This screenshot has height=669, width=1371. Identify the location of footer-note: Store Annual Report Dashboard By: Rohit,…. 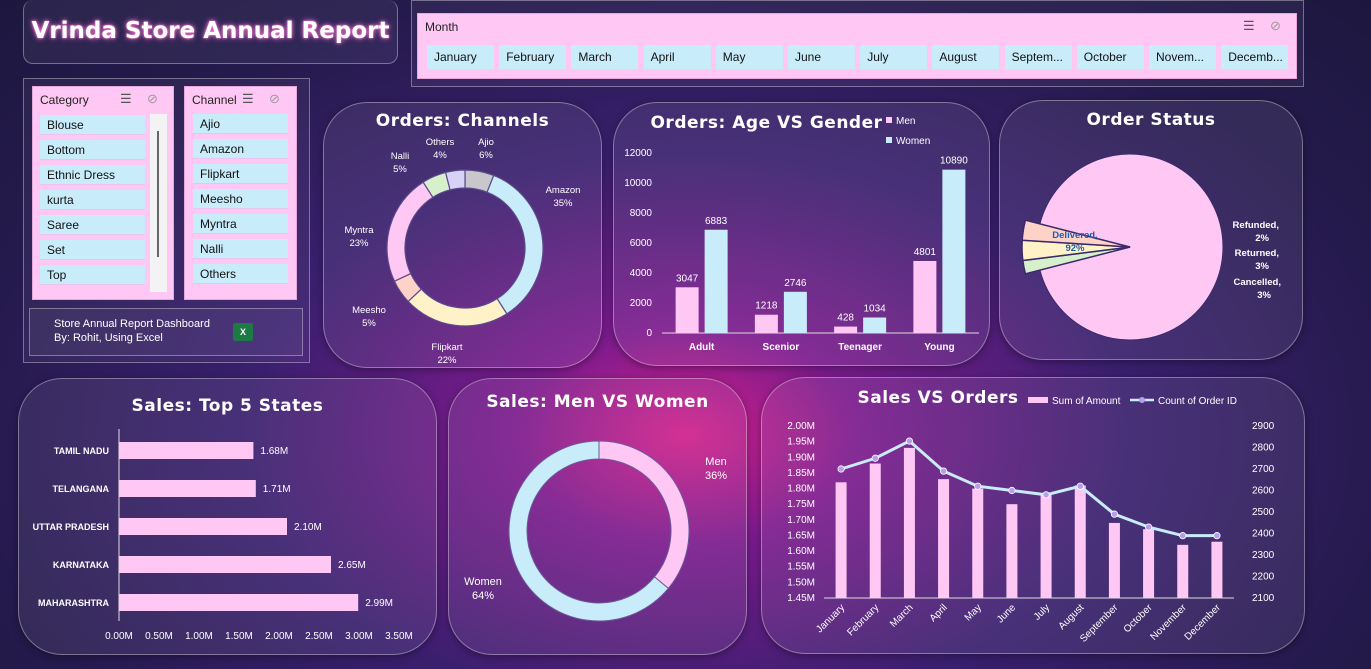
(132, 331).